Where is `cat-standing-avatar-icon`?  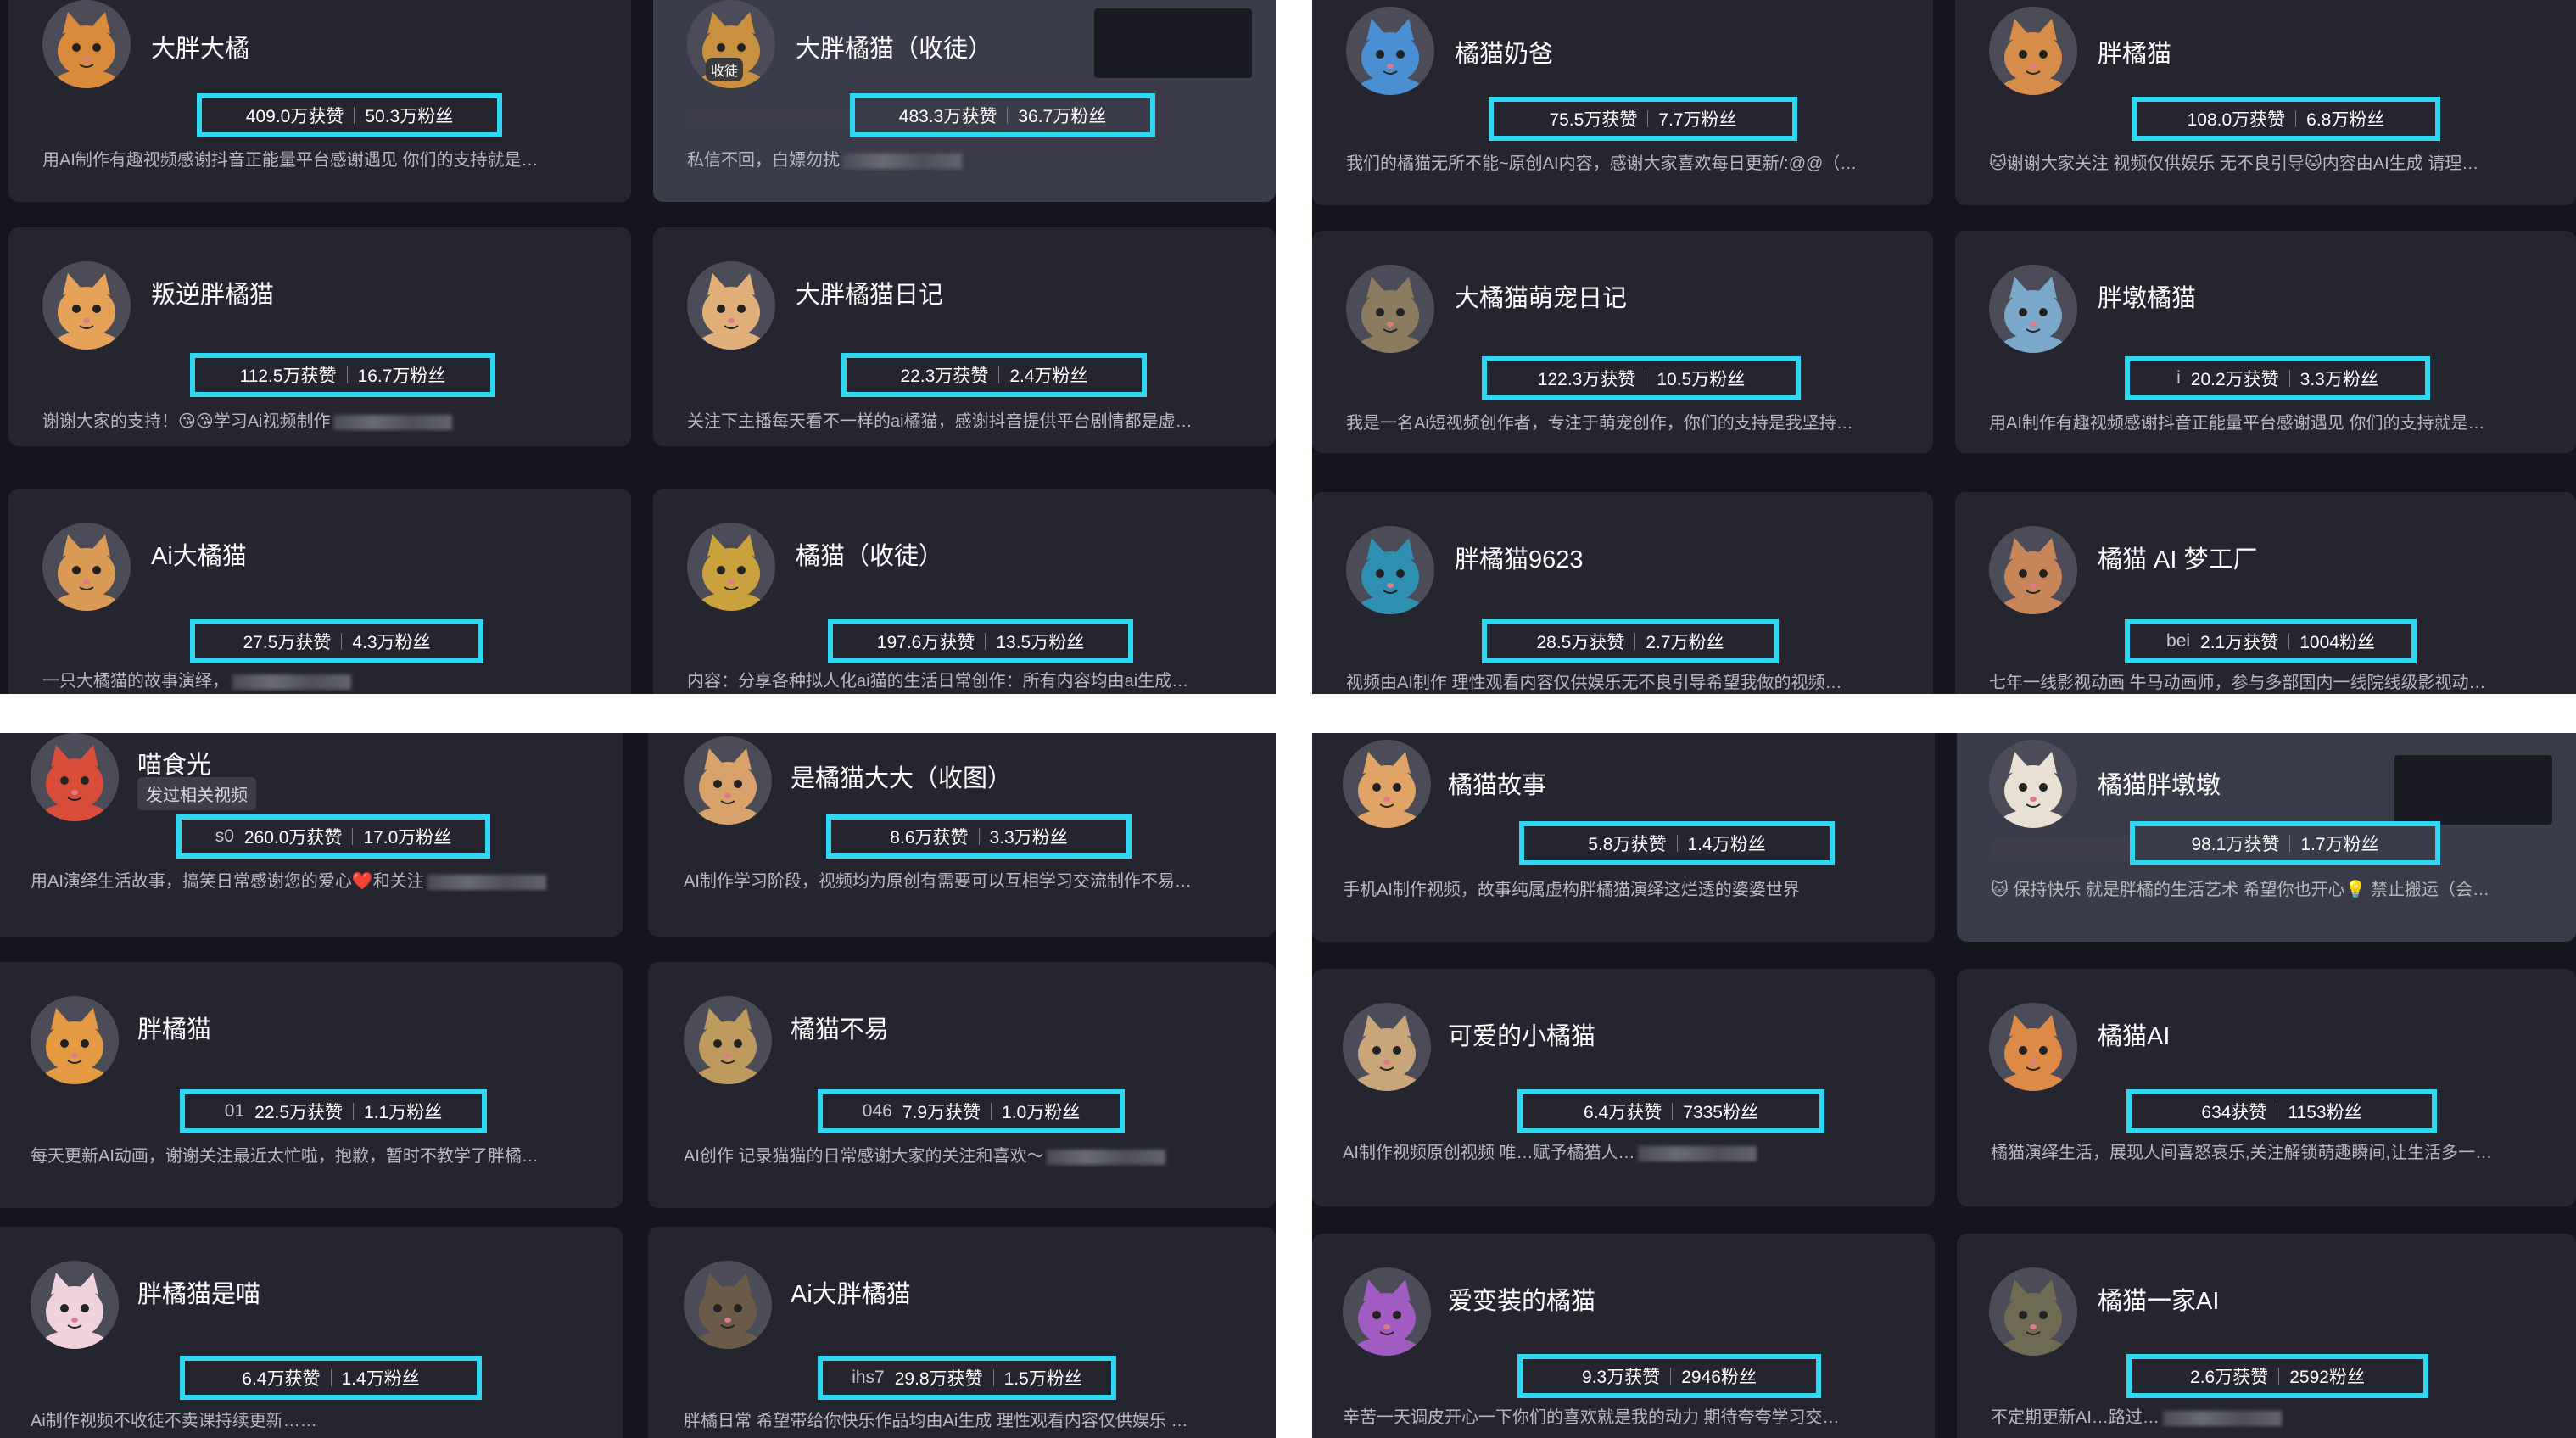 cat-standing-avatar-icon is located at coordinates (728, 1040).